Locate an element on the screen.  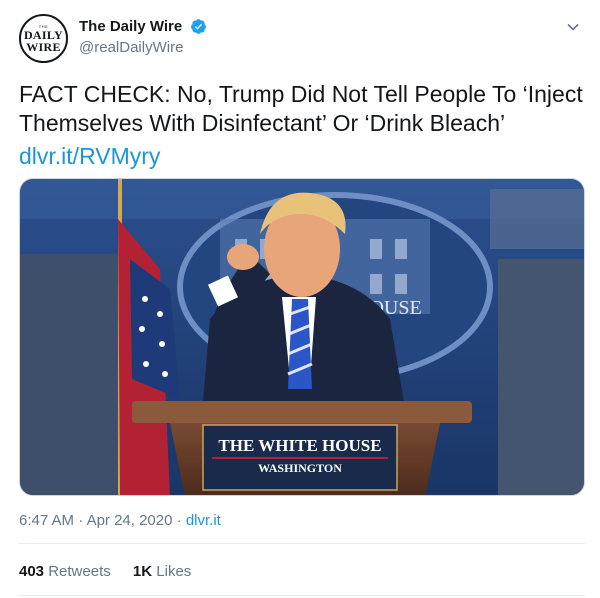
podium-subtitle: WASHINGTON is located at coordinates (300, 468).